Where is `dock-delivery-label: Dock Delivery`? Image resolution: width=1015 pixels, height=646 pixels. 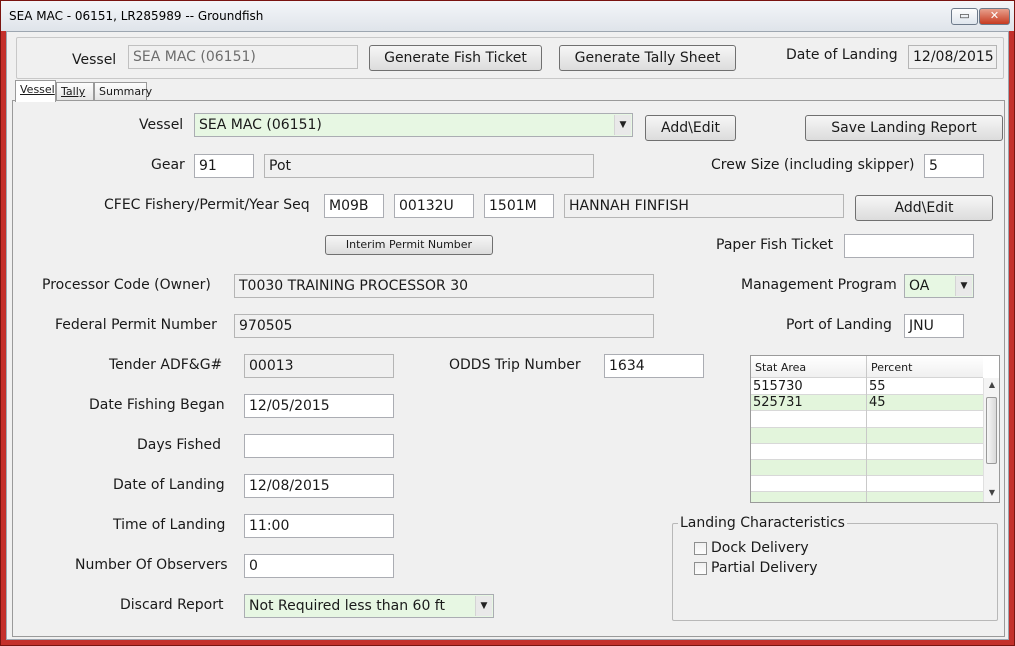 dock-delivery-label: Dock Delivery is located at coordinates (760, 548).